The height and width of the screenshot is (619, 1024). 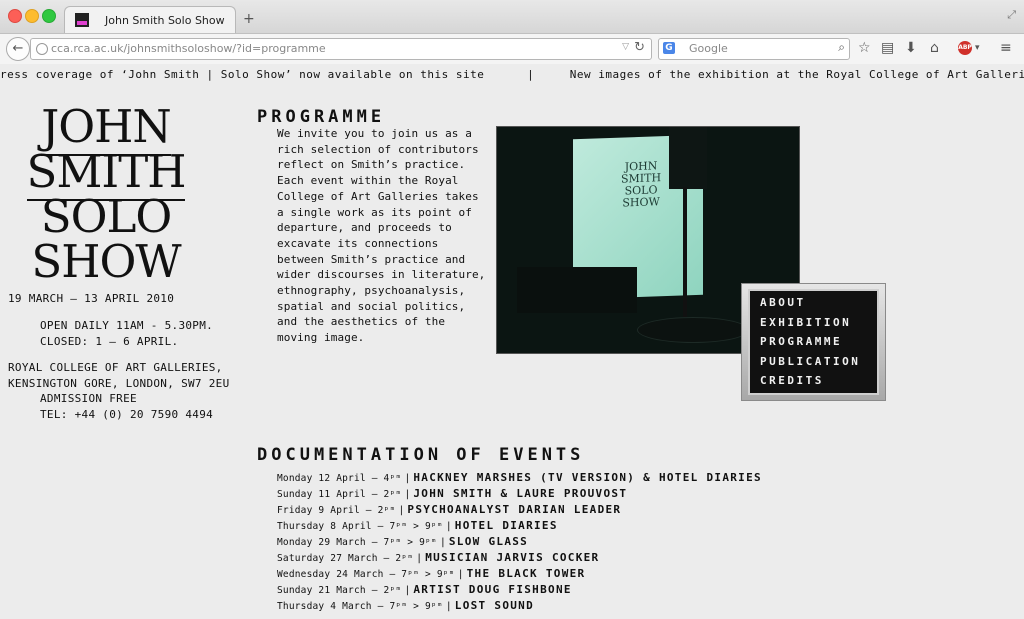 I want to click on fullscreen-icon: ⤢, so click(x=1011, y=15).